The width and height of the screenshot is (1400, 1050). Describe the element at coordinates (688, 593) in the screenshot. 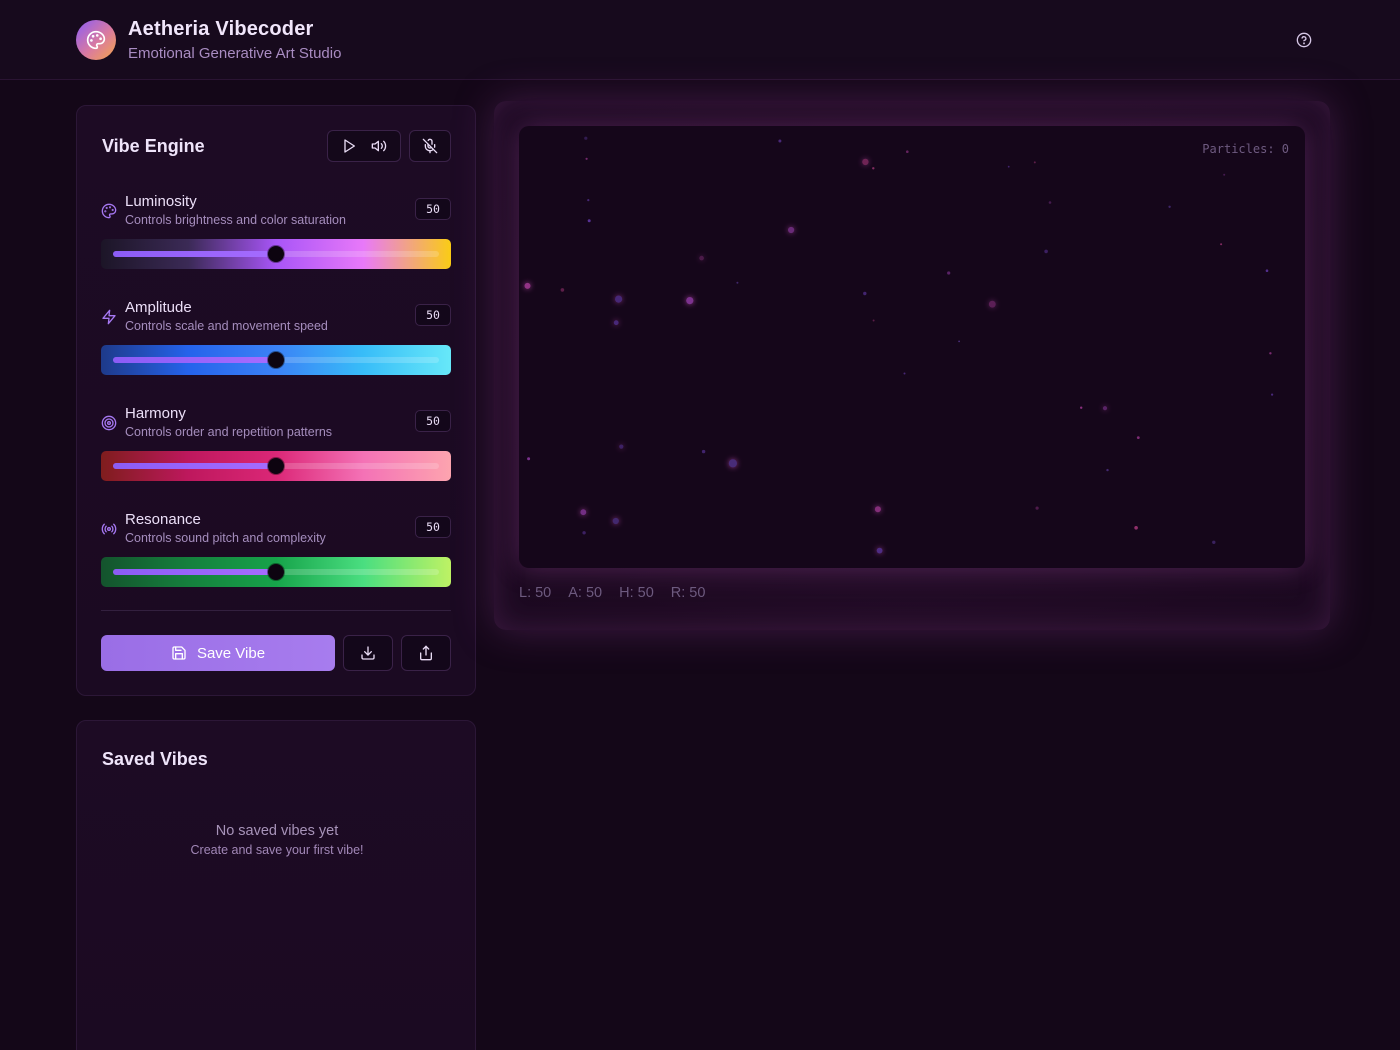

I see `stat-resonance: R: 50` at that location.